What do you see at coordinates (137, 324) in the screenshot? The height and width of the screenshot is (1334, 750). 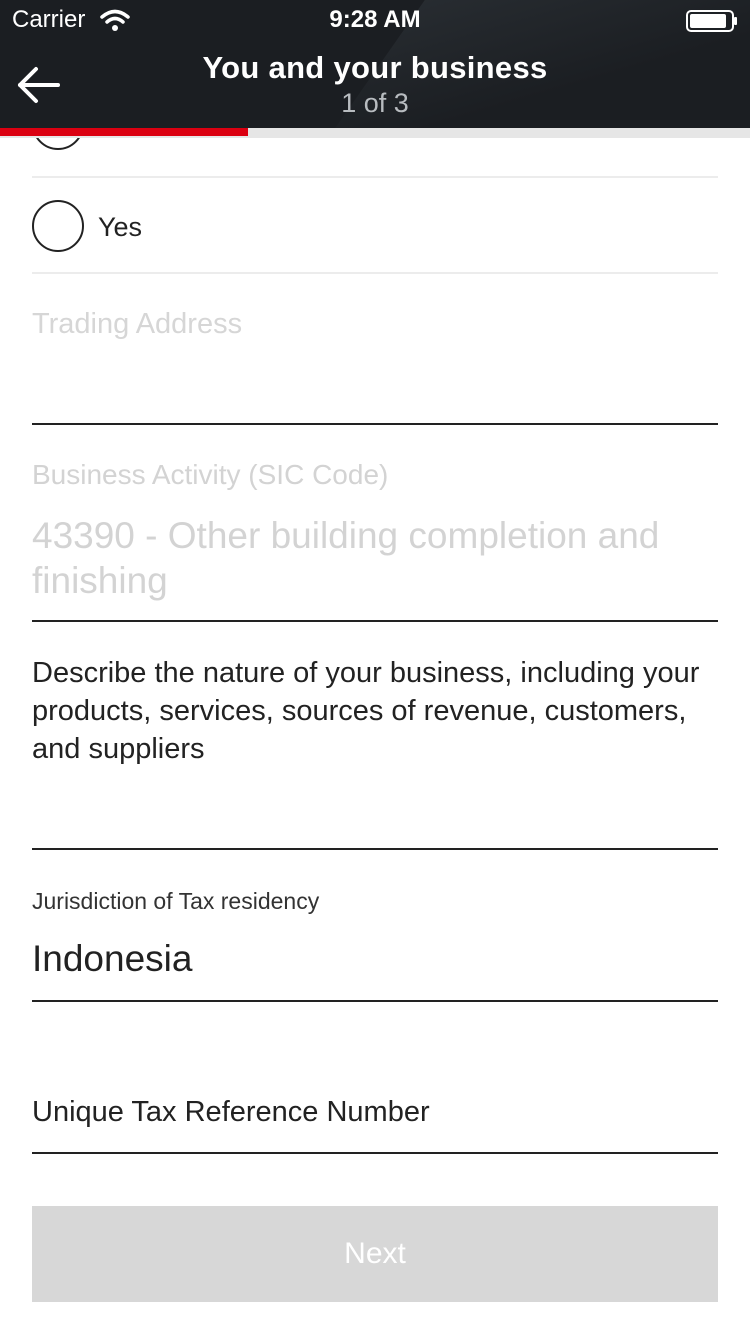 I see `trading-address-placeholder: Trading Address` at bounding box center [137, 324].